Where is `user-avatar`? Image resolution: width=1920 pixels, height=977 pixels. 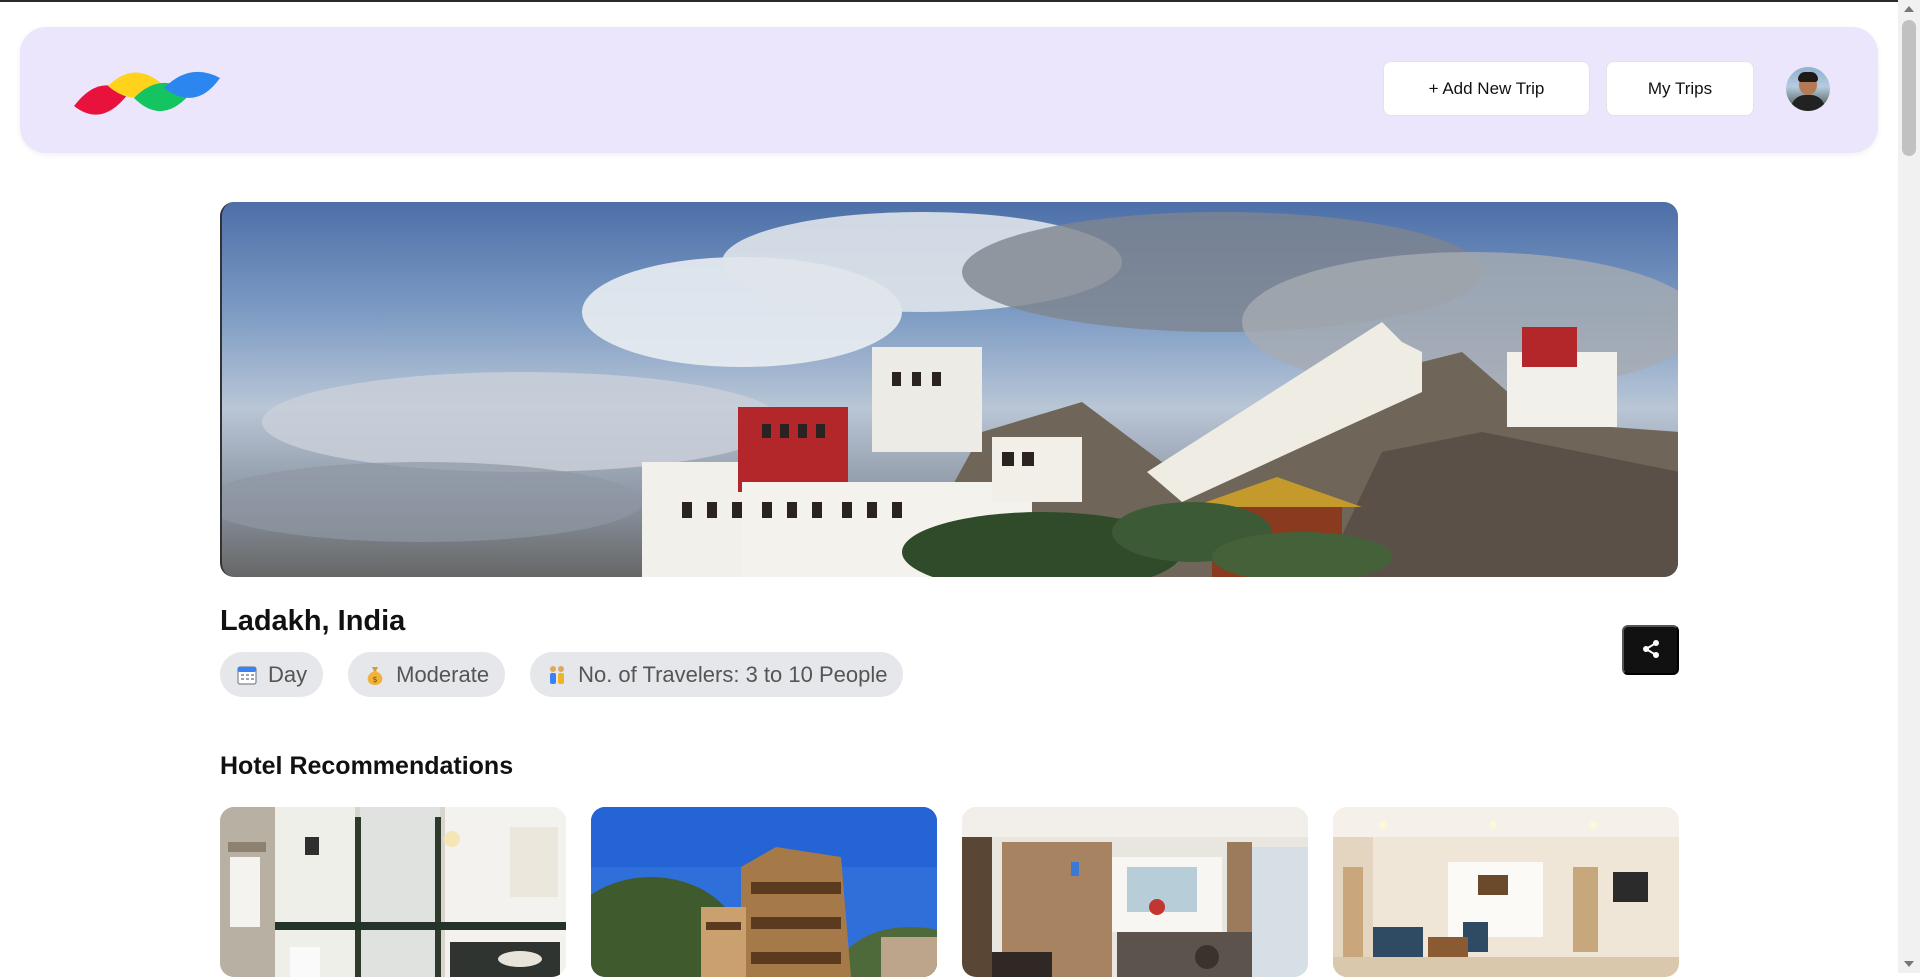 user-avatar is located at coordinates (1808, 88).